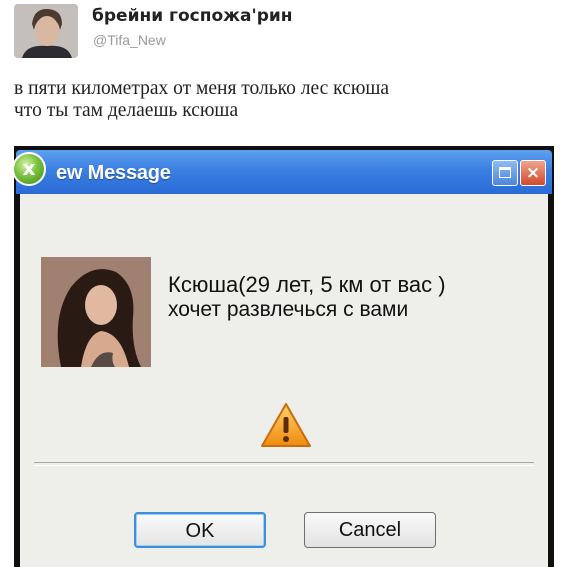 The image size is (565, 567). I want to click on close-button: ×, so click(533, 173).